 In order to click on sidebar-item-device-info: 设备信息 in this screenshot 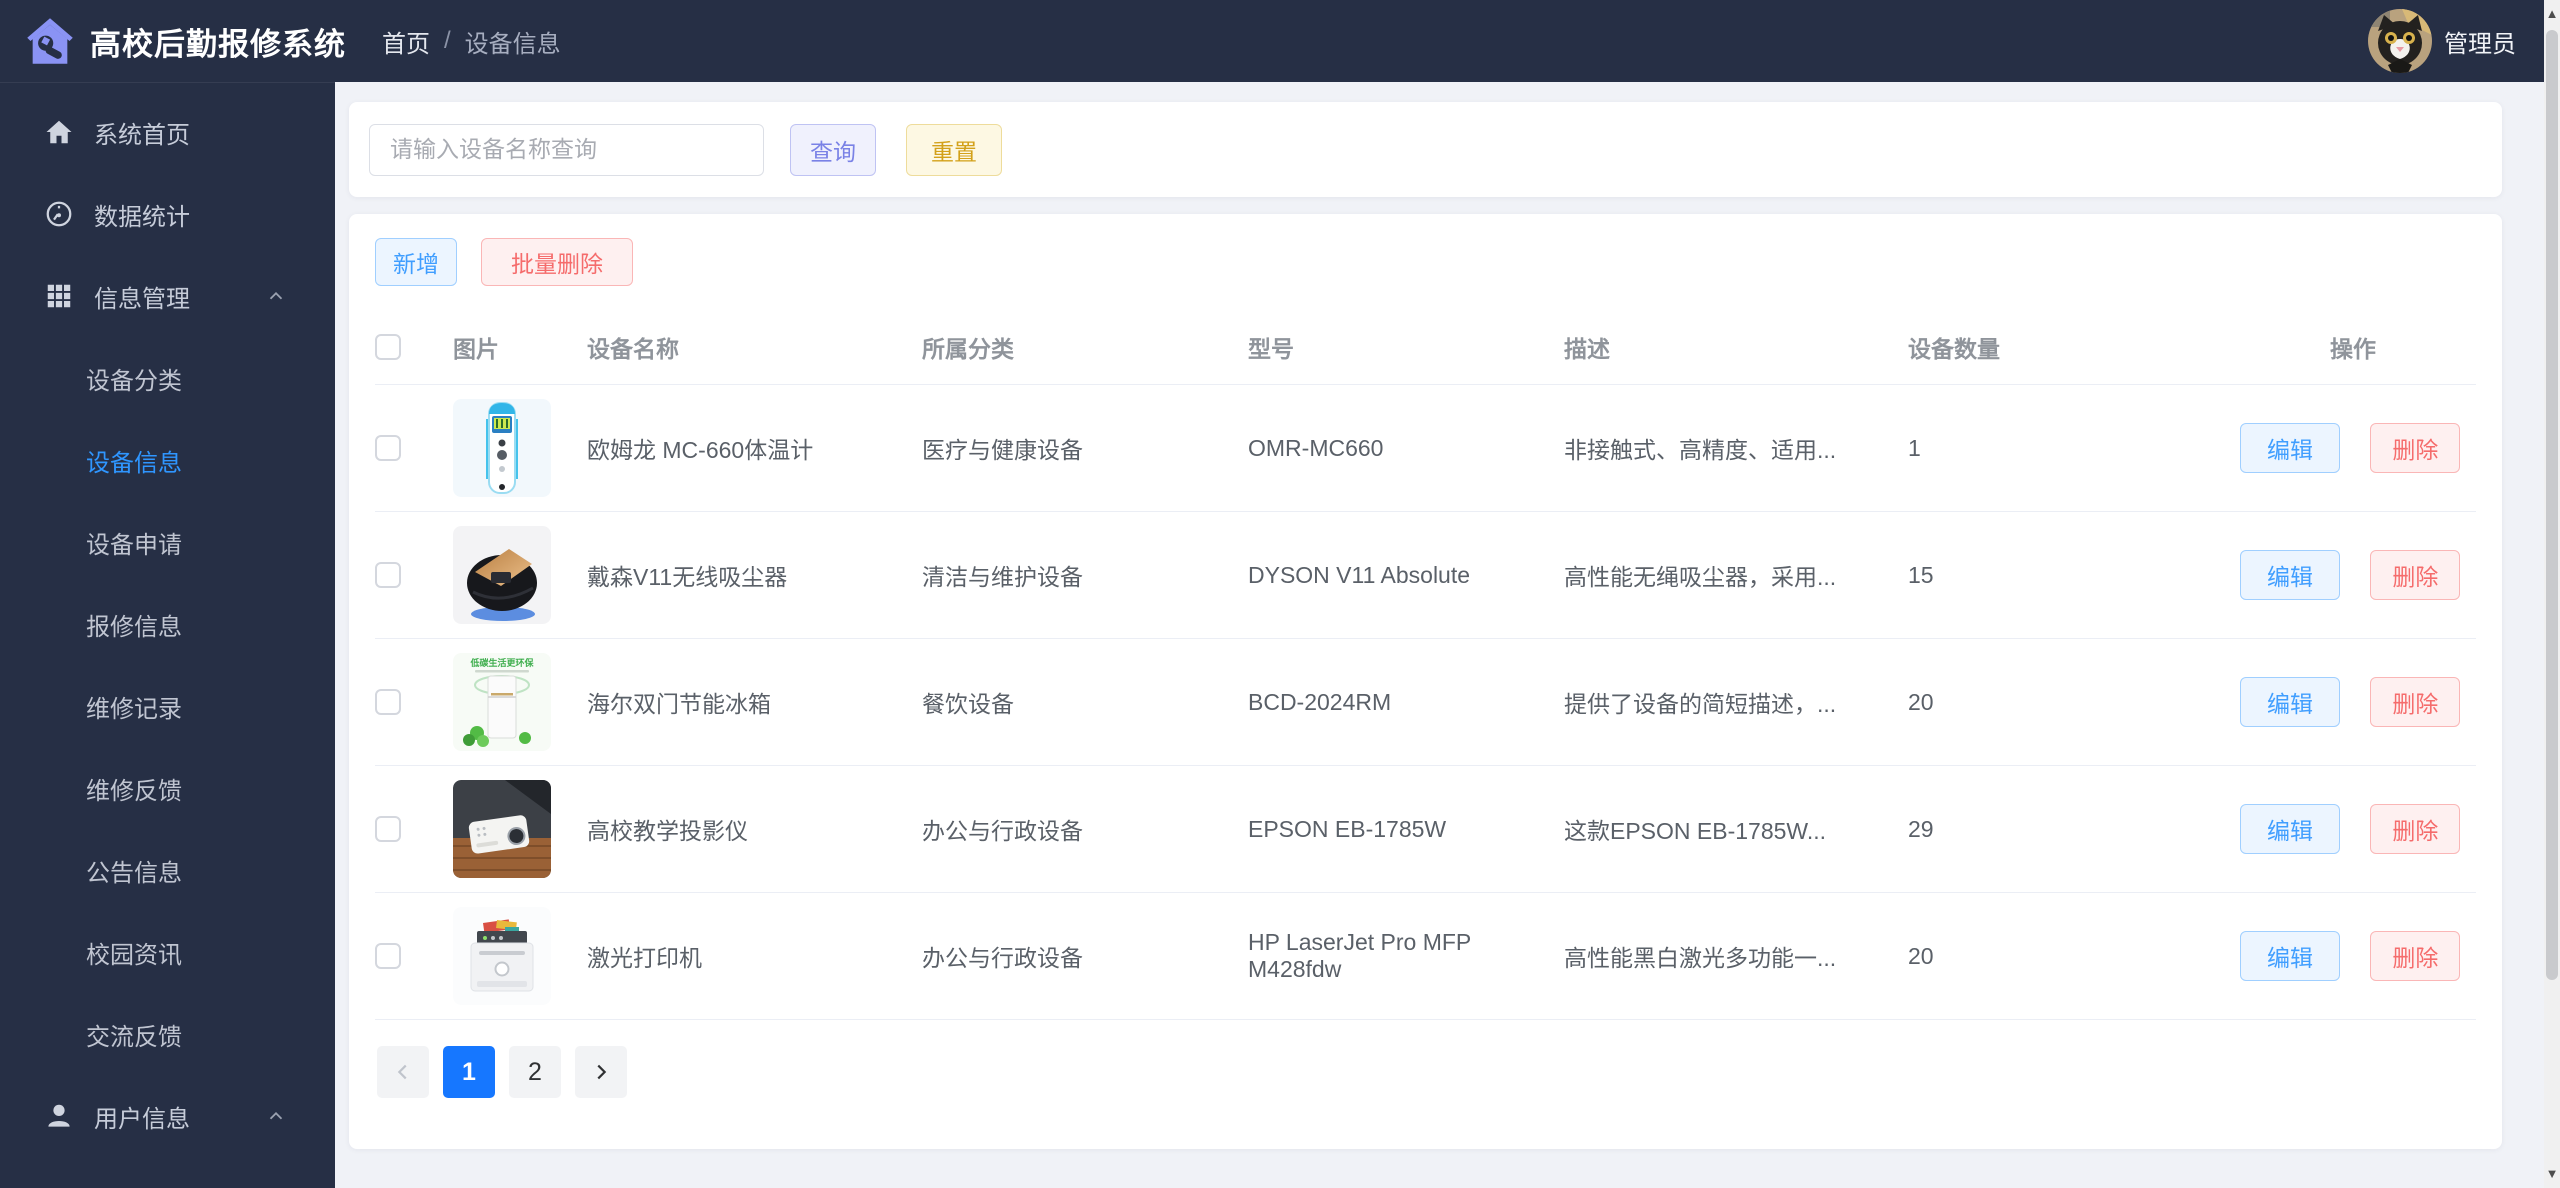, I will do `click(167, 460)`.